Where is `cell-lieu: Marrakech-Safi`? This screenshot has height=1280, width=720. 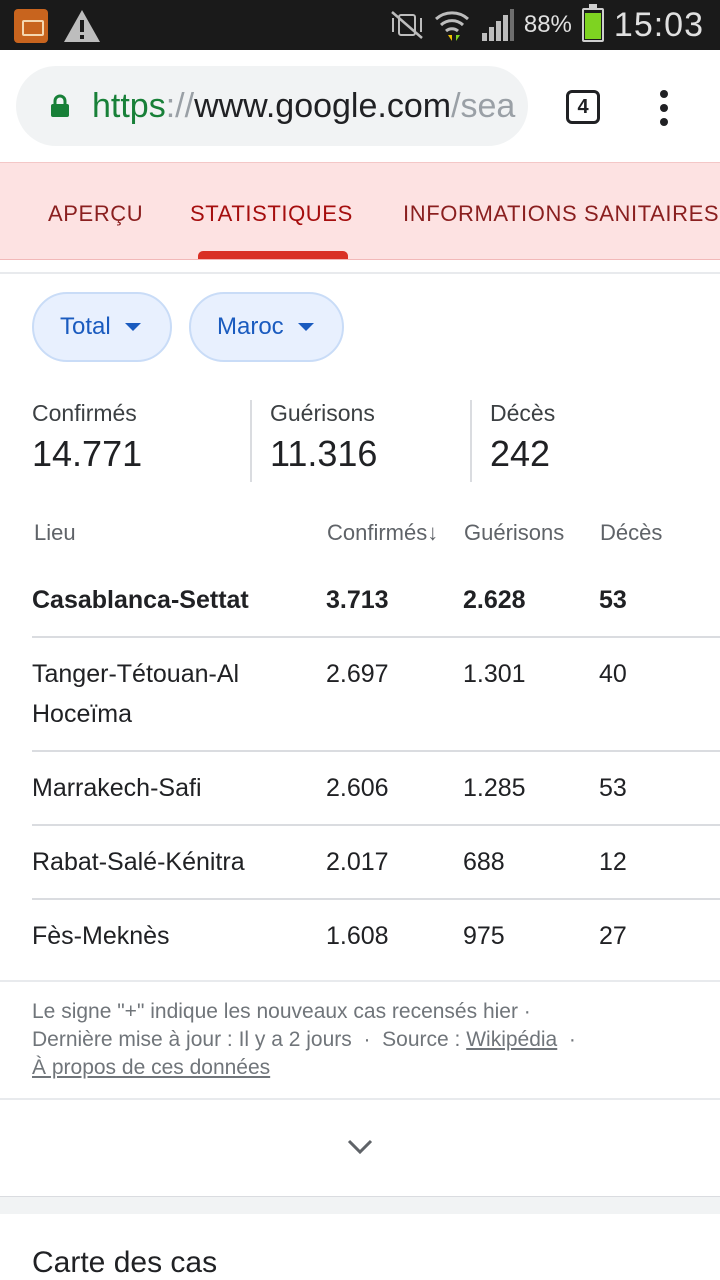 cell-lieu: Marrakech-Safi is located at coordinates (117, 788).